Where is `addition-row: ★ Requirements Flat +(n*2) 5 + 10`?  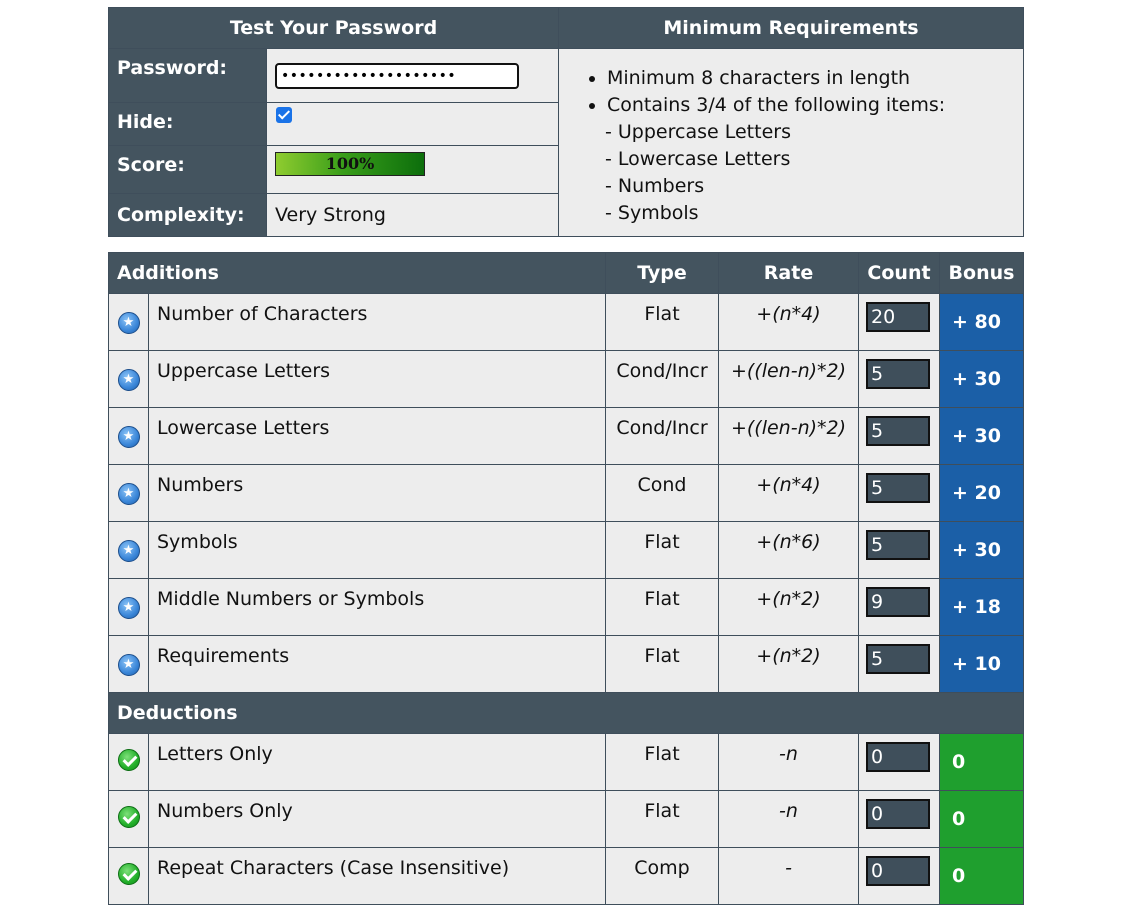 addition-row: ★ Requirements Flat +(n*2) 5 + 10 is located at coordinates (566, 664).